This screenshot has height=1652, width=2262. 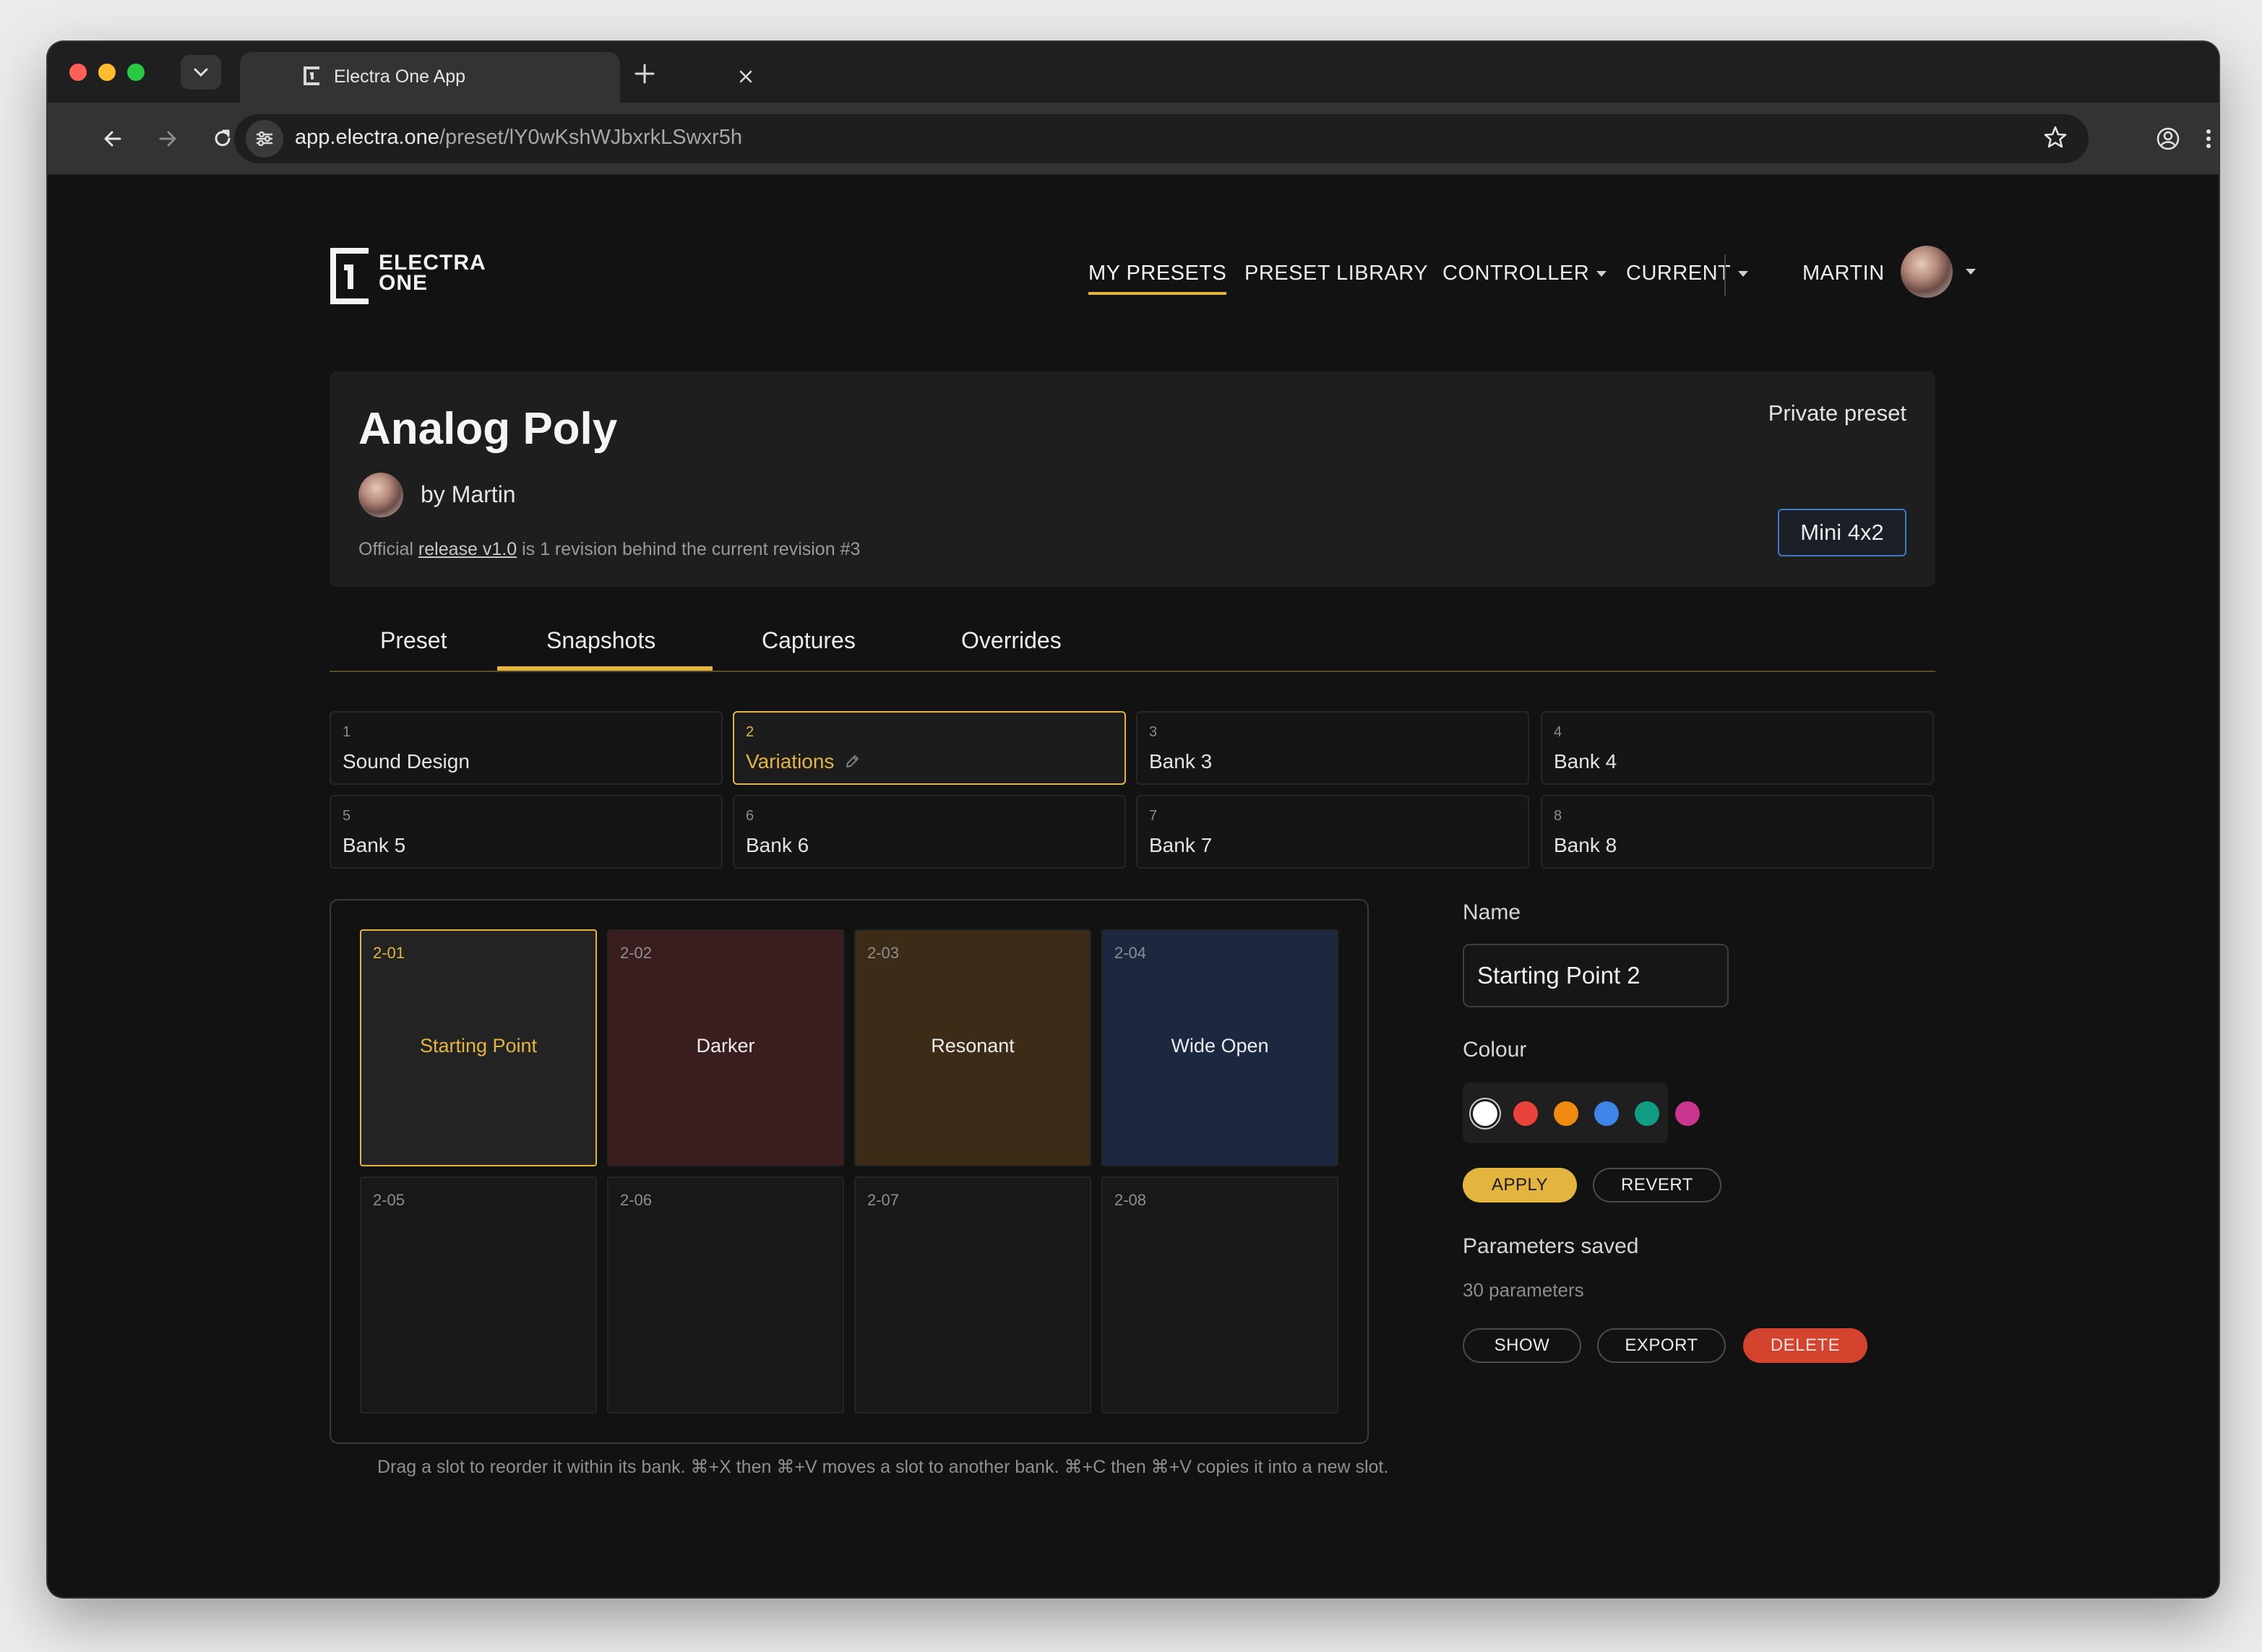 I want to click on visibility-label: Private preset, so click(x=1837, y=413).